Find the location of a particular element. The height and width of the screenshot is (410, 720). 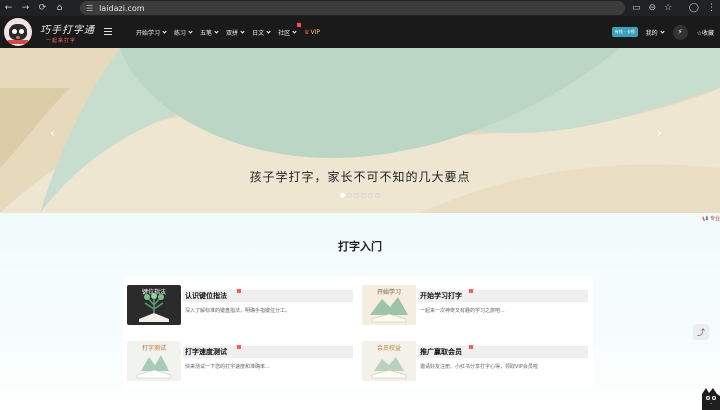

card-thumbnail: 会员权益 is located at coordinates (389, 361).